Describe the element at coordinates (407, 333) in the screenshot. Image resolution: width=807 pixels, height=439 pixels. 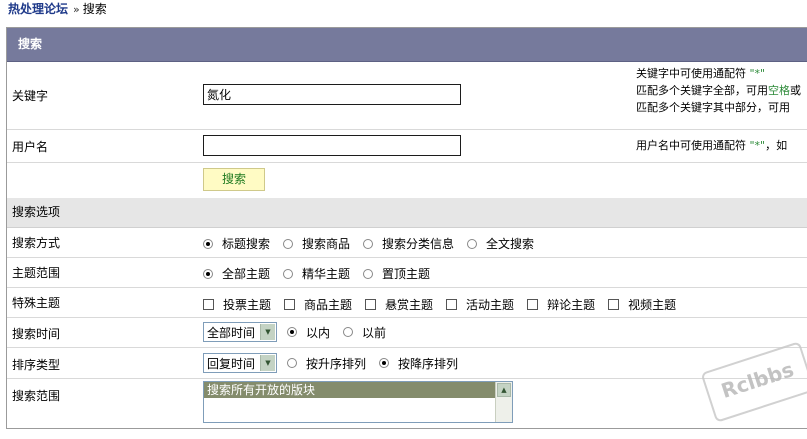
I see `search-time-row: 搜索时间 全部时间 ▼ 以内 以前` at that location.